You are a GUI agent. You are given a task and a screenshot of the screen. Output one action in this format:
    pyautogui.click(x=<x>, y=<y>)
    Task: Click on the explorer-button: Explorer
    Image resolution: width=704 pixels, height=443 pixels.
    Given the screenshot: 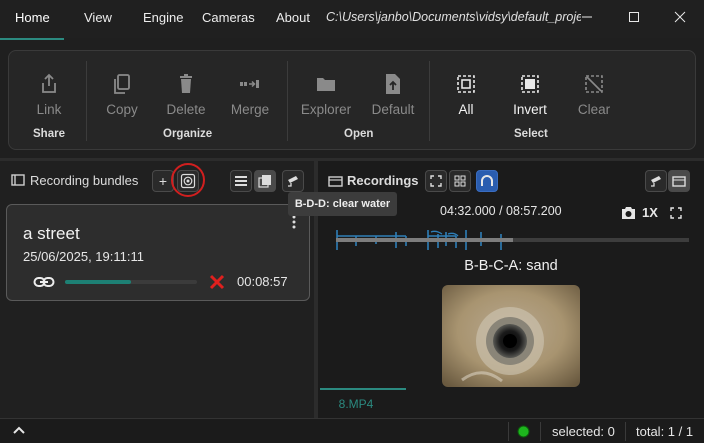 What is the action you would take?
    pyautogui.click(x=326, y=96)
    